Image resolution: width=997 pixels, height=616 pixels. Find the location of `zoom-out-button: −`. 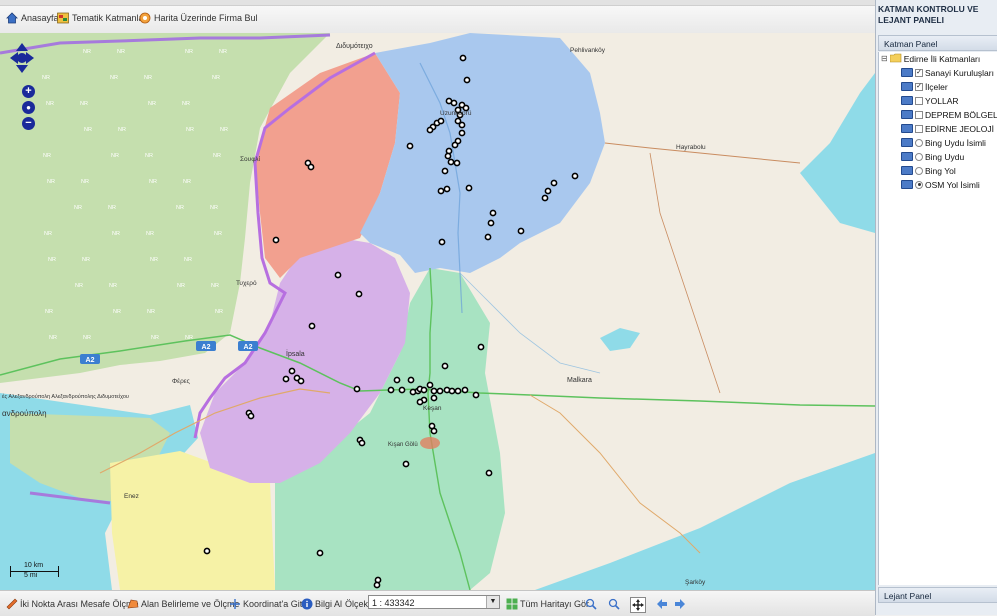

zoom-out-button: − is located at coordinates (28, 123).